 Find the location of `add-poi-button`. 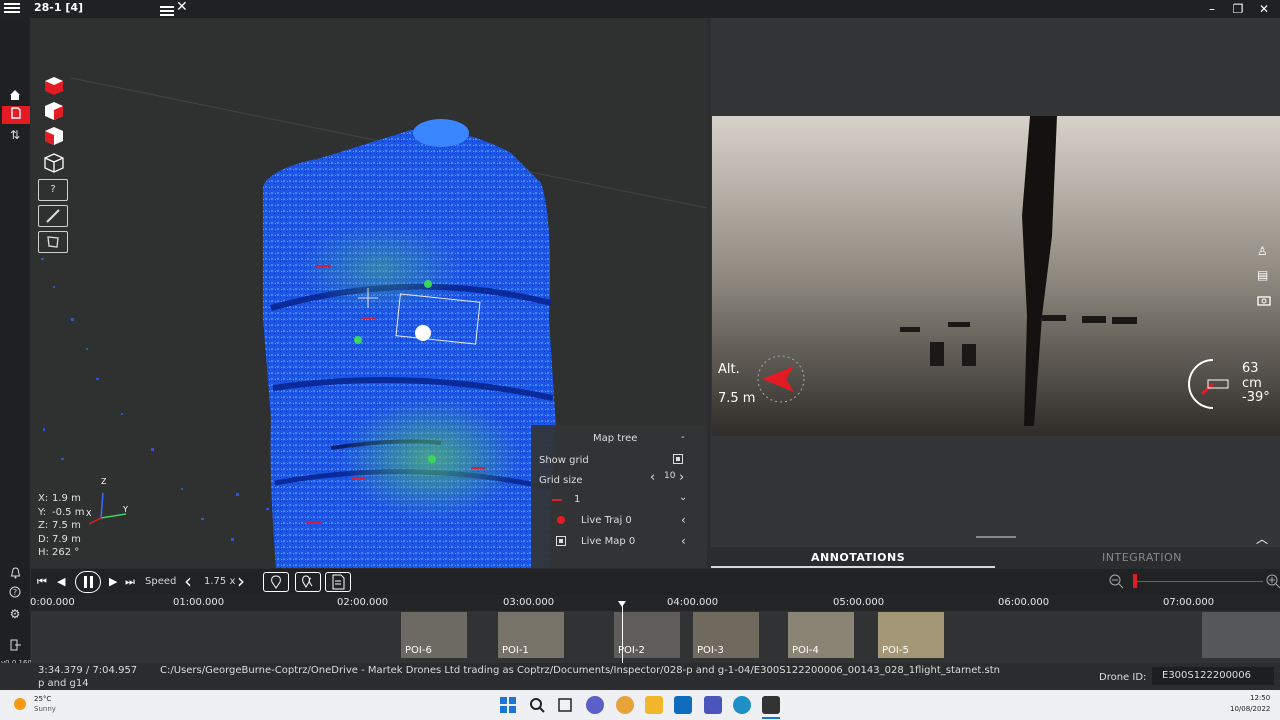

add-poi-button is located at coordinates (276, 582).